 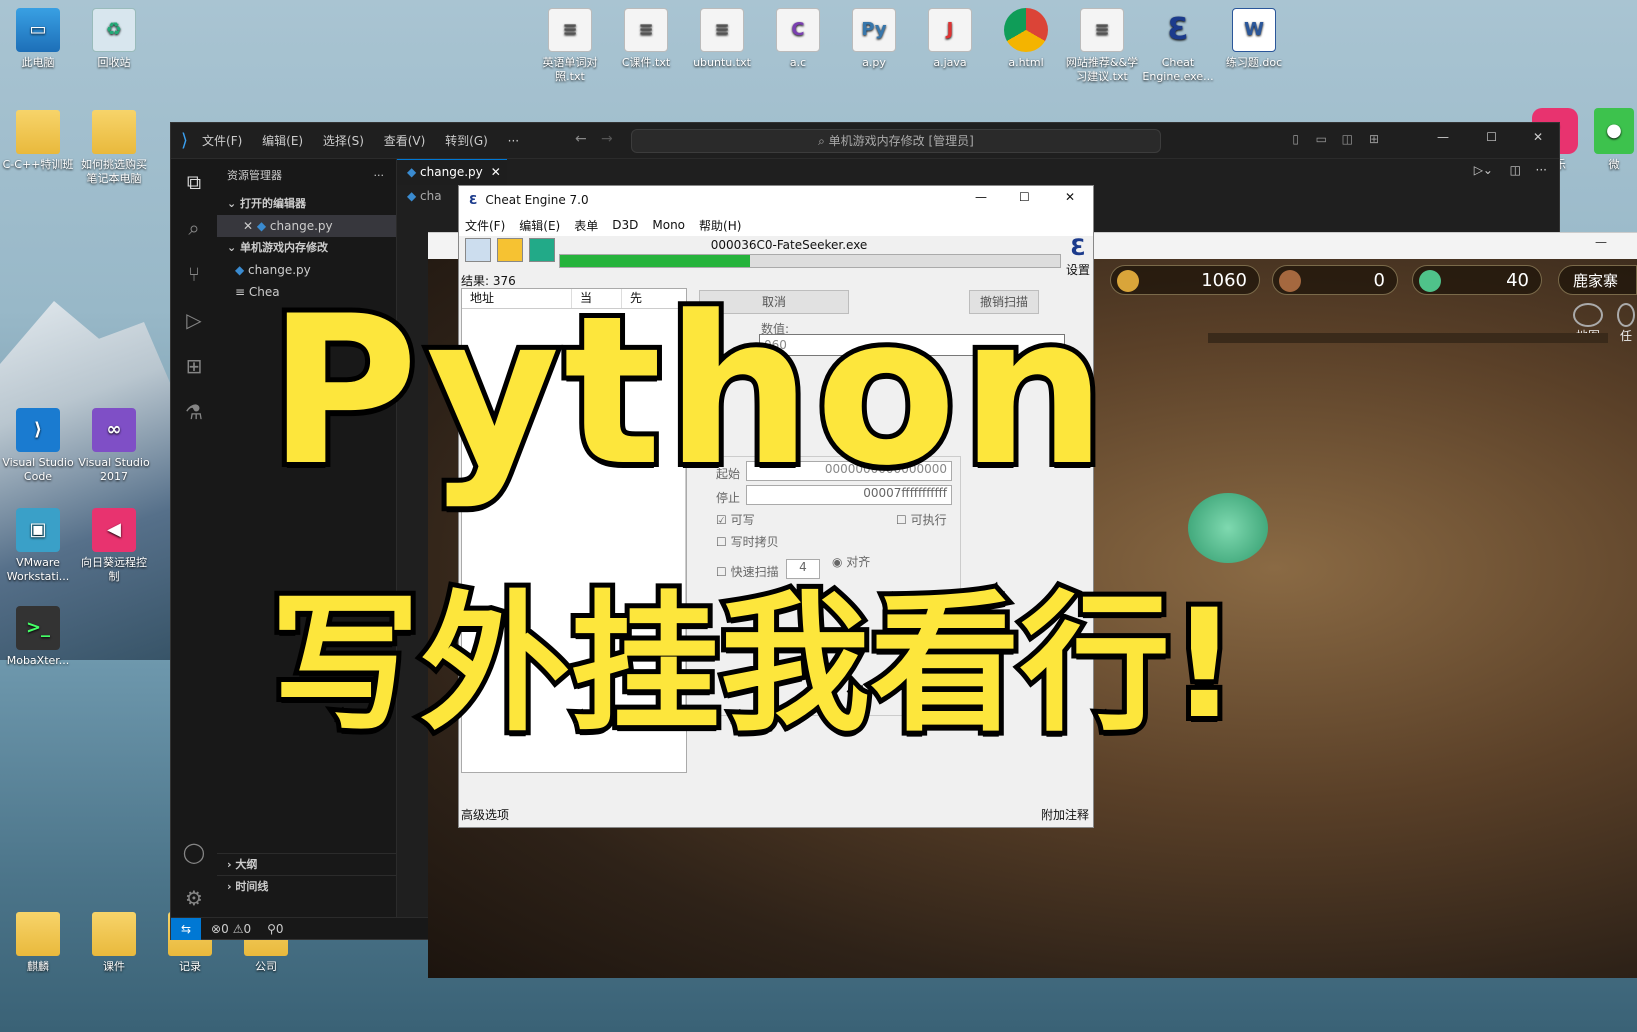 What do you see at coordinates (38, 141) in the screenshot?
I see `desktop-icon-c-cpp-course: C-C++特训班` at bounding box center [38, 141].